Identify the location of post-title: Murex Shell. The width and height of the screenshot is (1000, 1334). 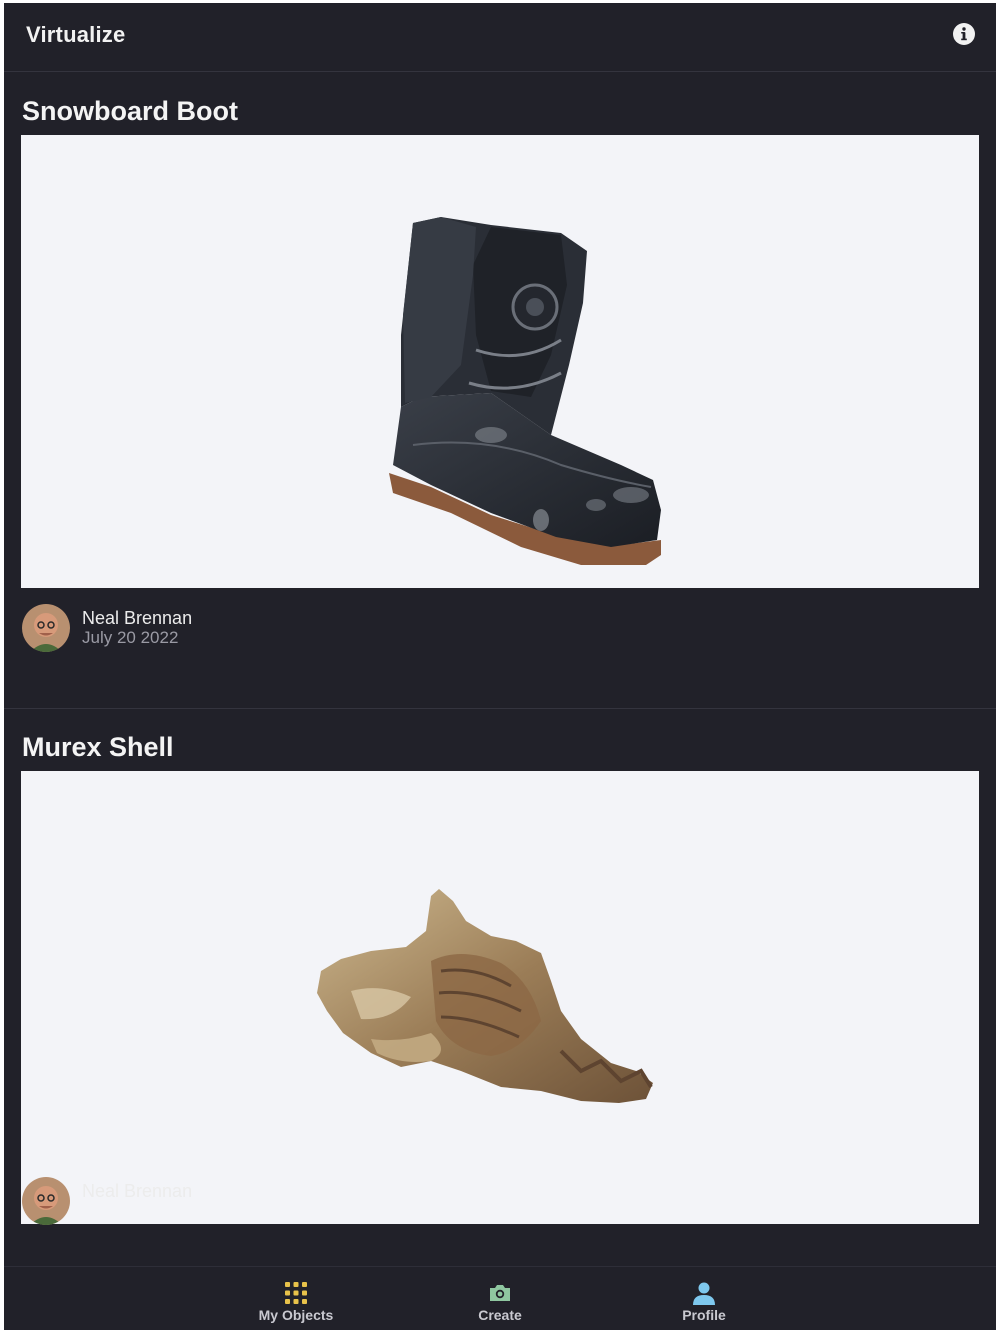
(98, 747).